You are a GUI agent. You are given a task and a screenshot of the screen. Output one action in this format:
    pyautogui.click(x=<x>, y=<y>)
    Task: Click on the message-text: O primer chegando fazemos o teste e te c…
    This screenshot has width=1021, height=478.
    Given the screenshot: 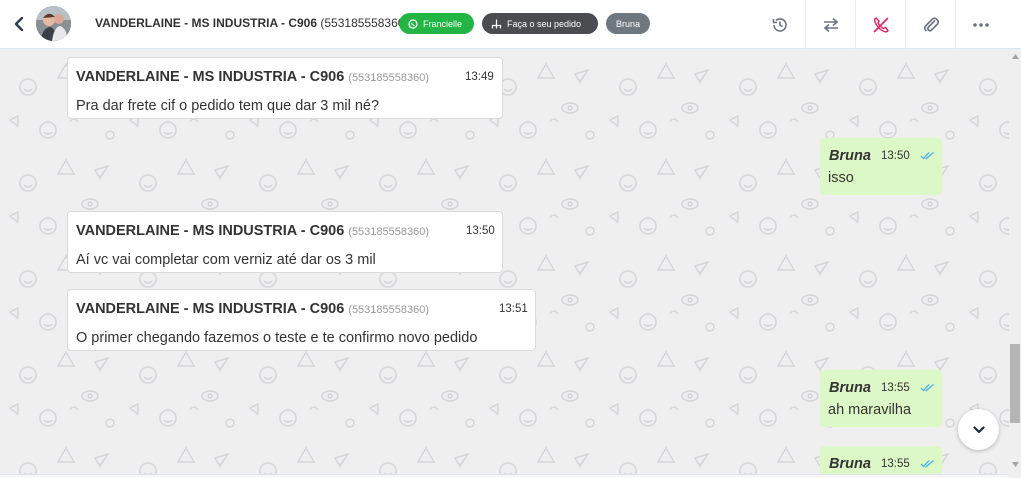 What is the action you would take?
    pyautogui.click(x=277, y=338)
    